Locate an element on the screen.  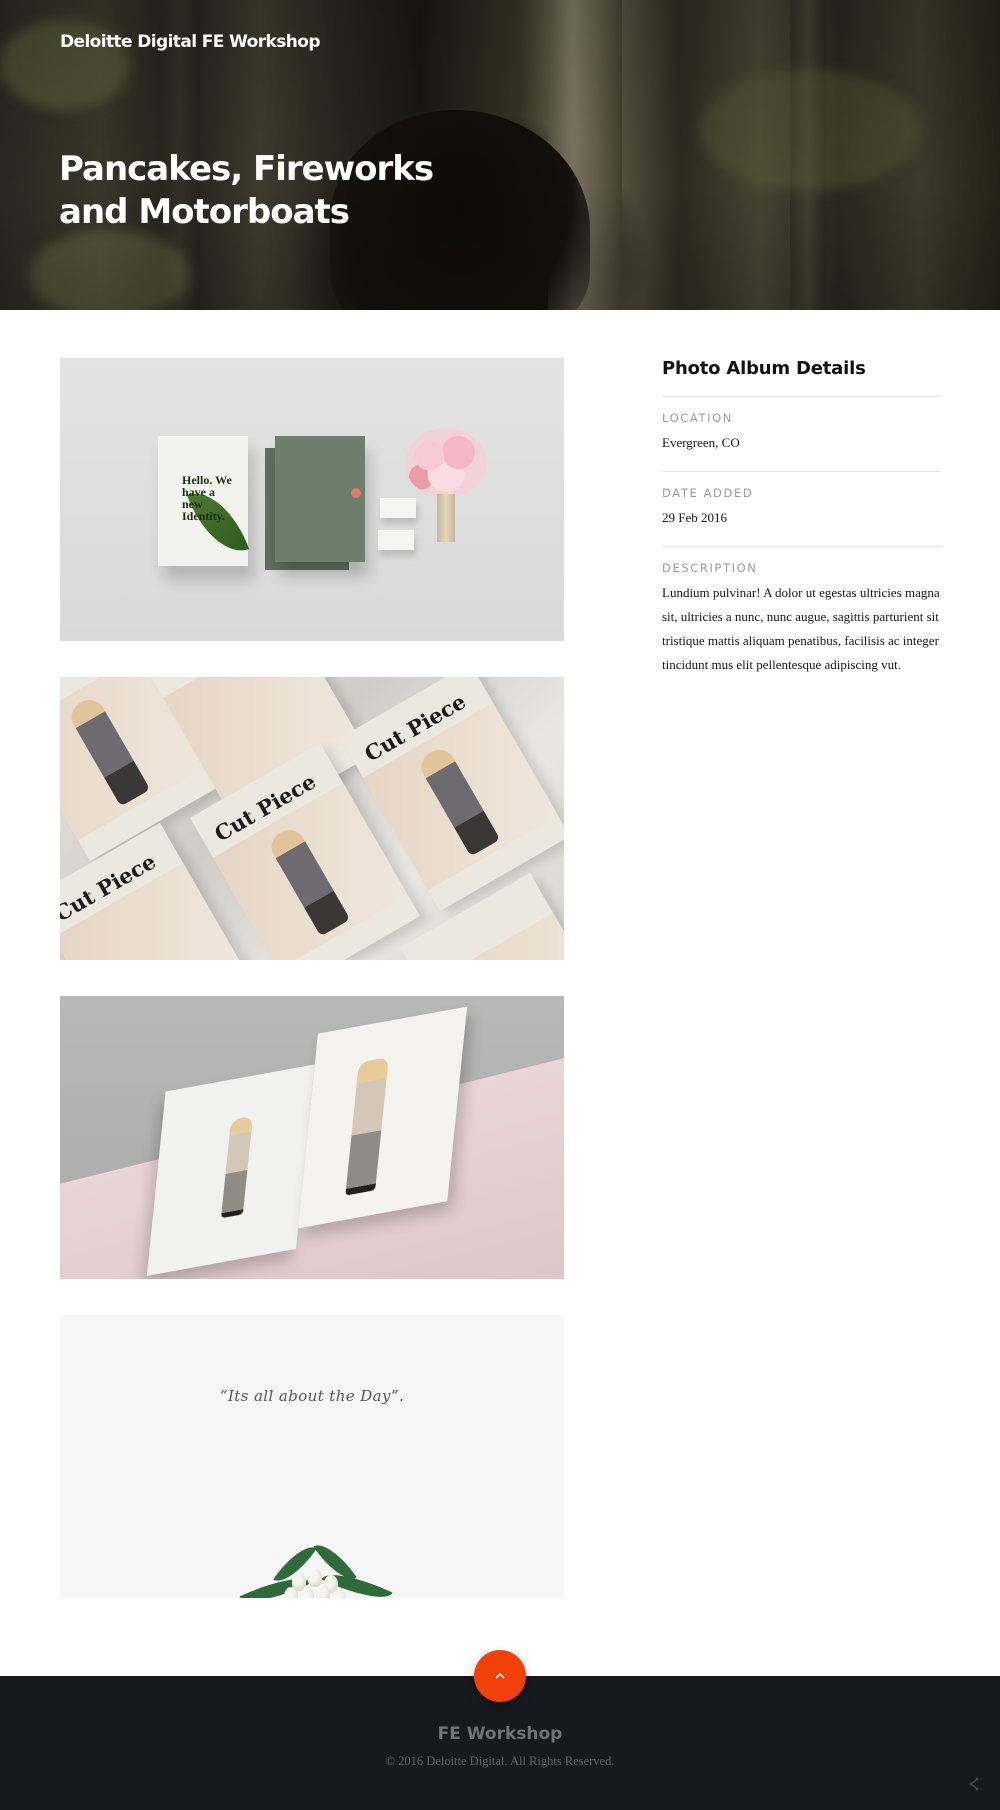
date-label: DATE ADDED is located at coordinates (708, 493).